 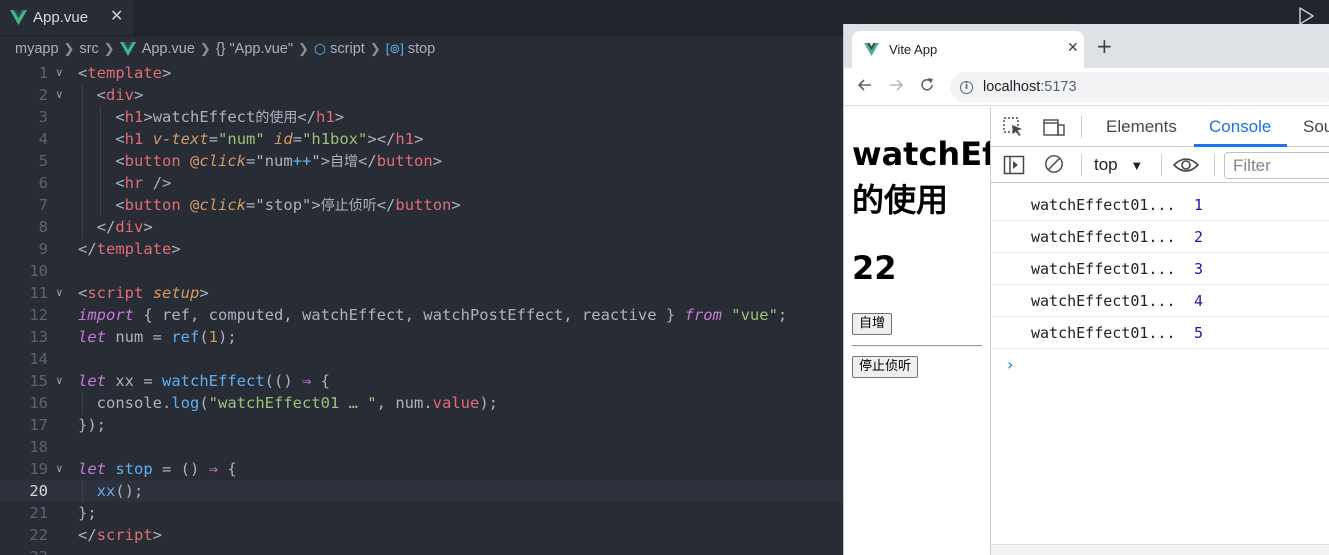 What do you see at coordinates (88, 49) in the screenshot?
I see `breadcrumb-folder: src` at bounding box center [88, 49].